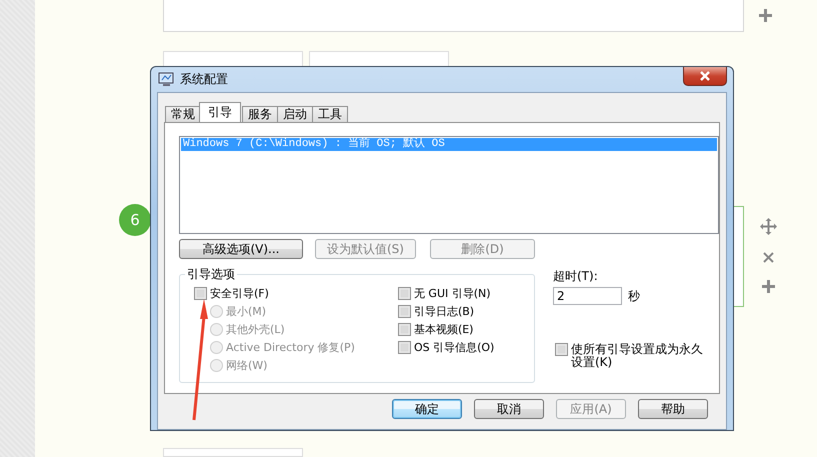 The image size is (817, 457). What do you see at coordinates (239, 293) in the screenshot?
I see `checkbox-label: 安全引导(F)` at bounding box center [239, 293].